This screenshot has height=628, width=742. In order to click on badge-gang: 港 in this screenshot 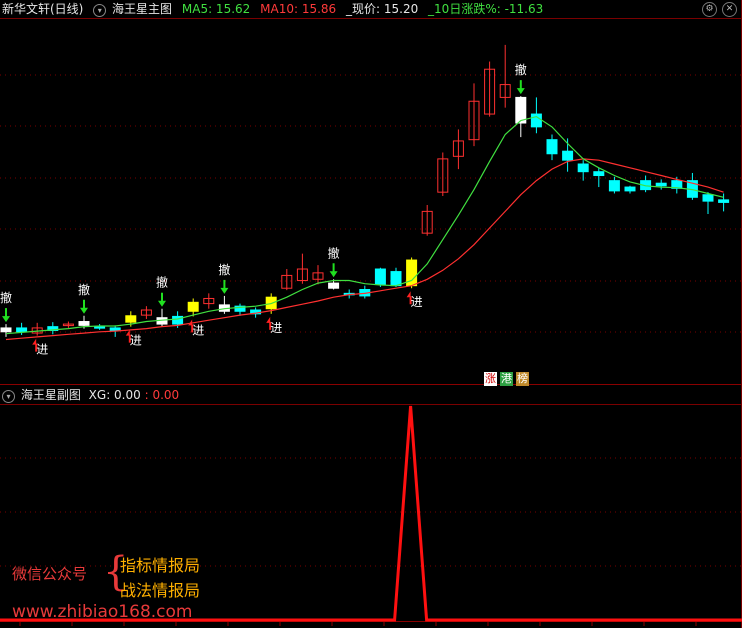, I will do `click(506, 379)`.